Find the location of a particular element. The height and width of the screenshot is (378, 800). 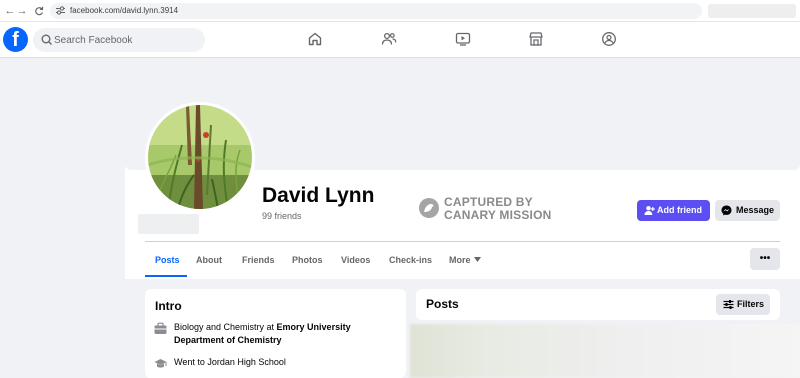

search-box is located at coordinates (119, 40).